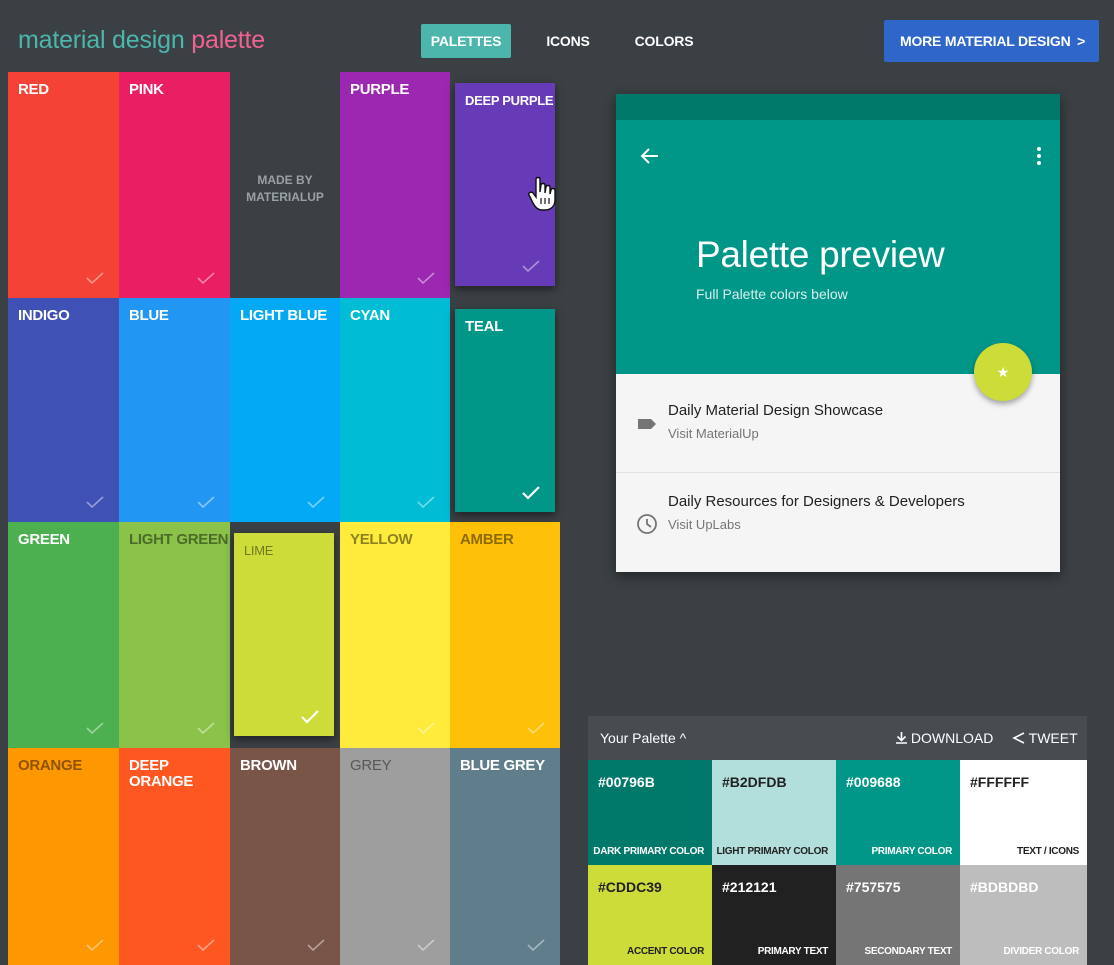 The image size is (1114, 965). Describe the element at coordinates (754, 782) in the screenshot. I see `swatch-hex: #B2DFDB` at that location.